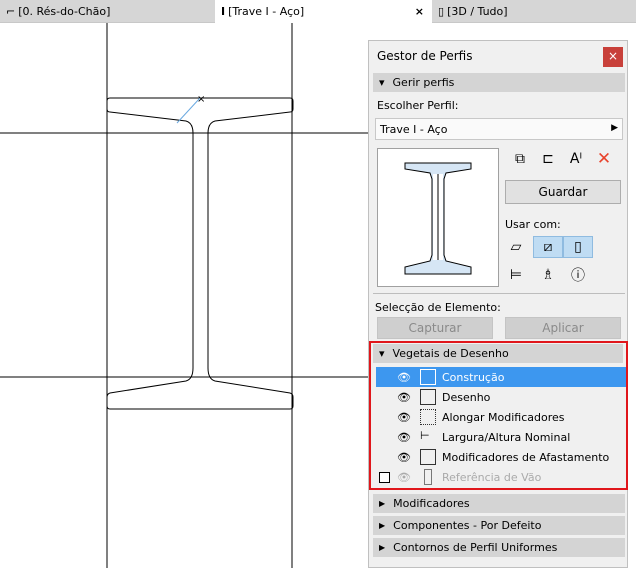  Describe the element at coordinates (613, 57) in the screenshot. I see `close-button: ×` at that location.